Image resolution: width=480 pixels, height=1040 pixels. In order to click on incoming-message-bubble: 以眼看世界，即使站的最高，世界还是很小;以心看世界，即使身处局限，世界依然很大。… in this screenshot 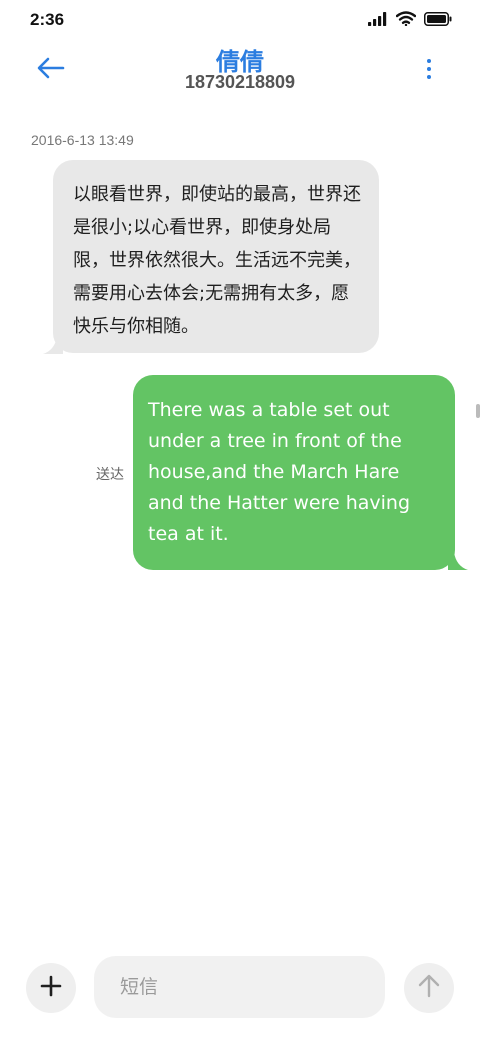, I will do `click(216, 256)`.